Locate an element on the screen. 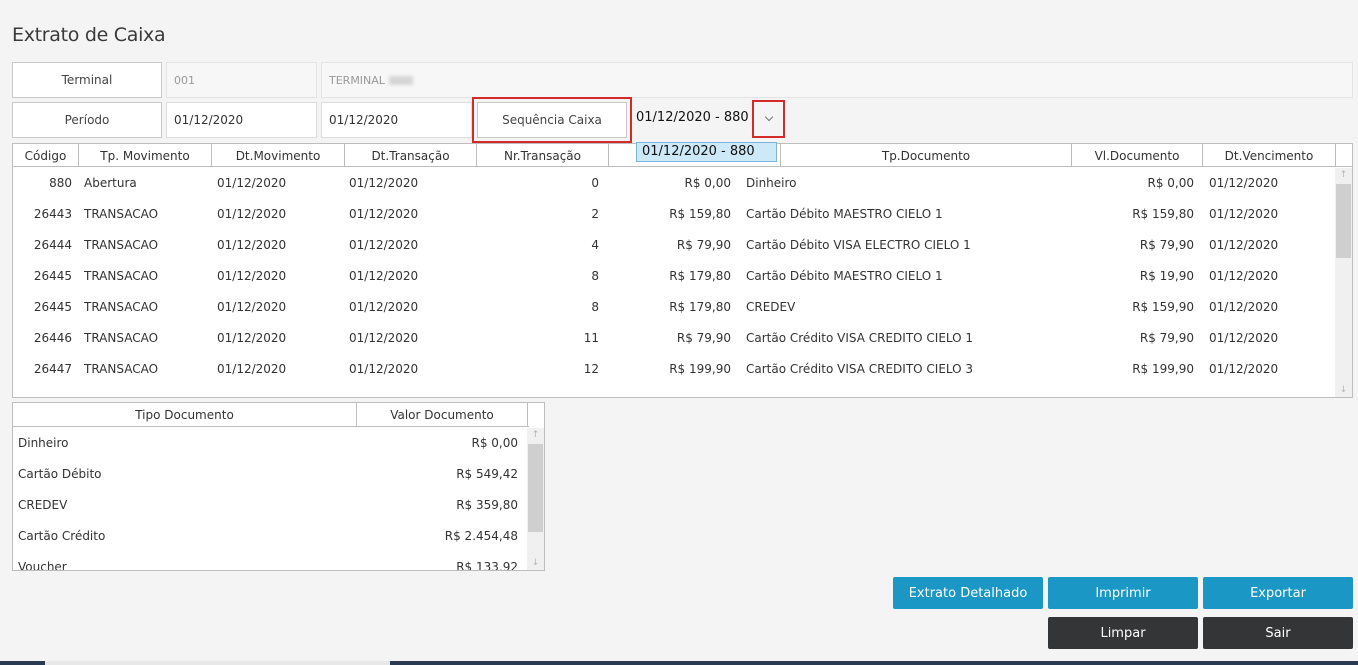 The image size is (1358, 665). col-tipo-documento: Tipo Documento is located at coordinates (185, 415).